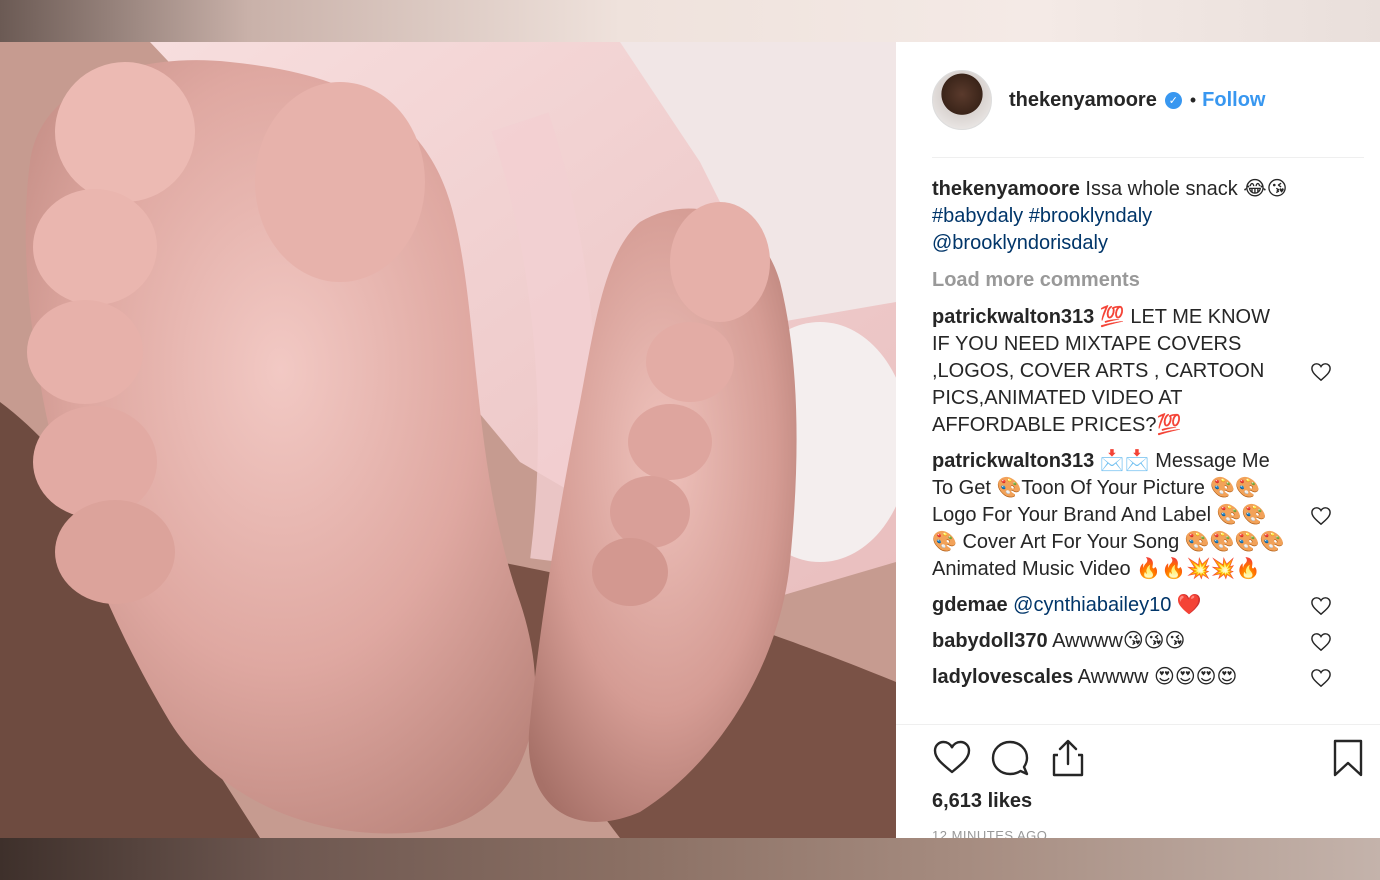  Describe the element at coordinates (982, 801) in the screenshot. I see `likes-count: 6,613 likes` at that location.